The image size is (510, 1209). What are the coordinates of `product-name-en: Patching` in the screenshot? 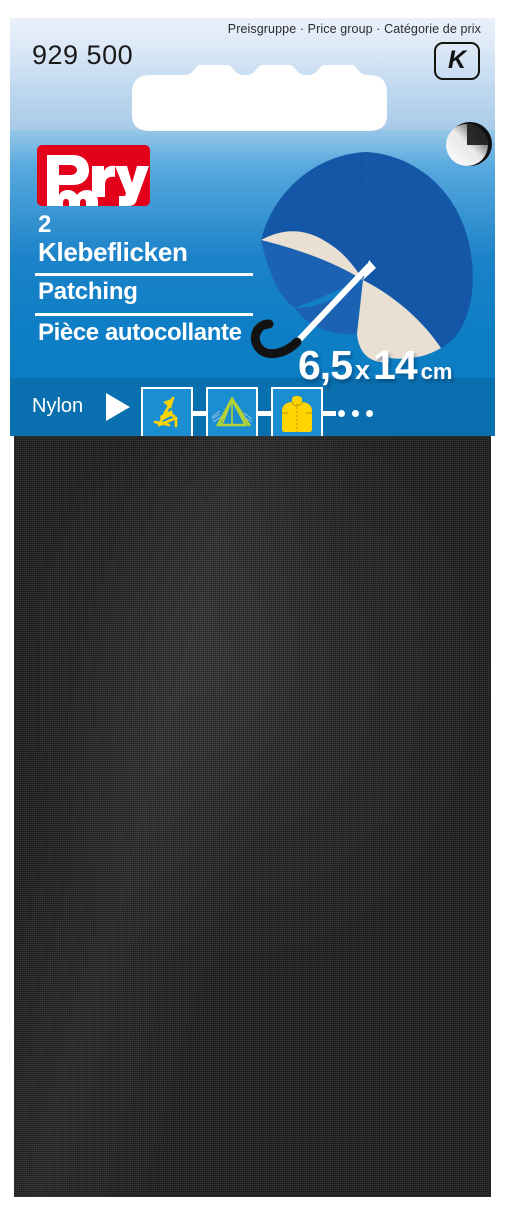 It's located at (88, 291).